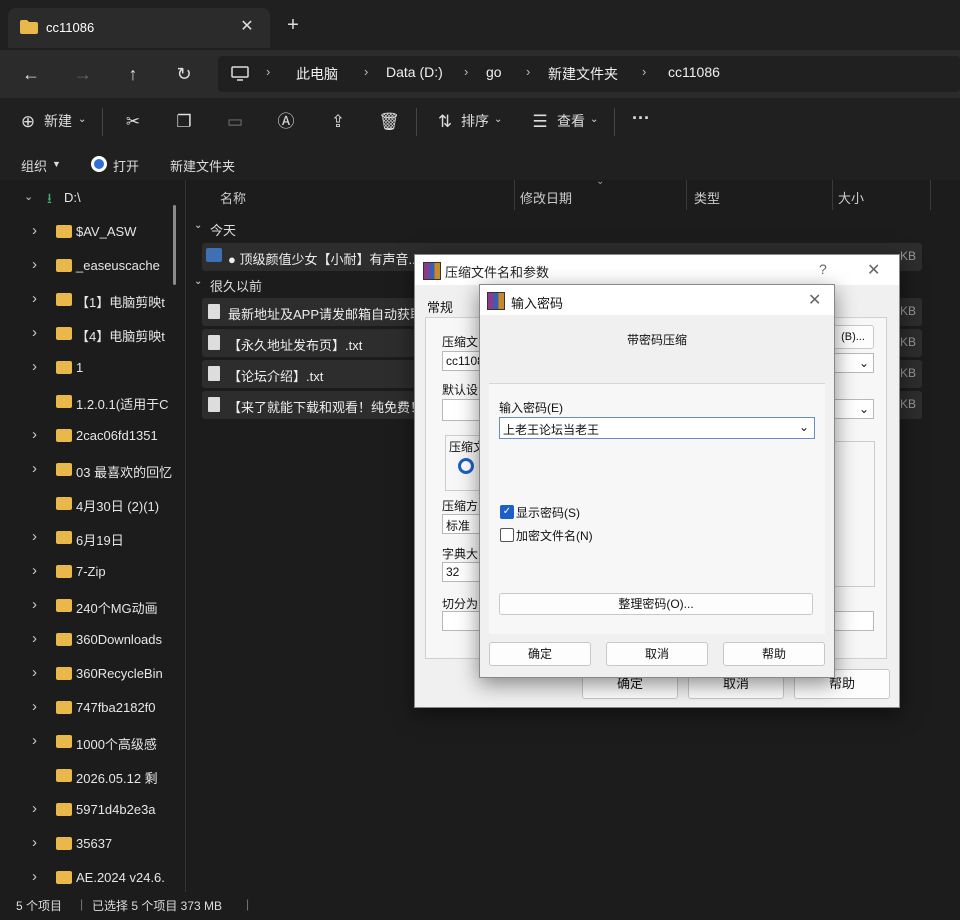 This screenshot has height=920, width=960. Describe the element at coordinates (851, 197) in the screenshot. I see `column-size: 大小` at that location.